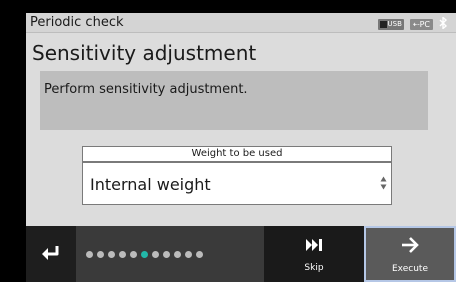 The width and height of the screenshot is (456, 282). I want to click on pc-arrow: ⇠, so click(416, 24).